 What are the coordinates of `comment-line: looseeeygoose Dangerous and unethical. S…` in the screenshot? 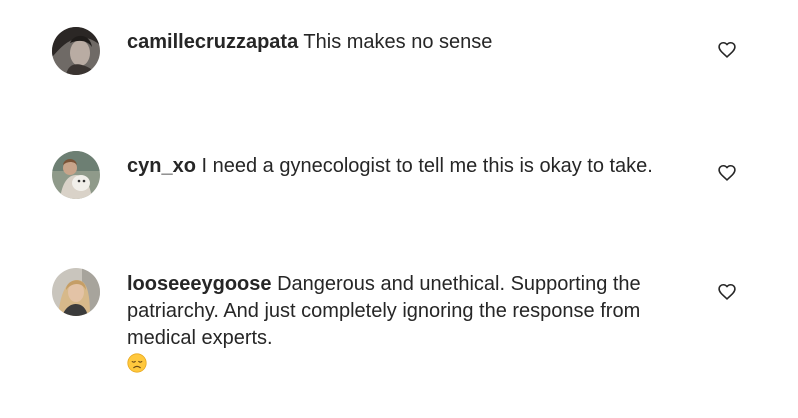 It's located at (384, 284).